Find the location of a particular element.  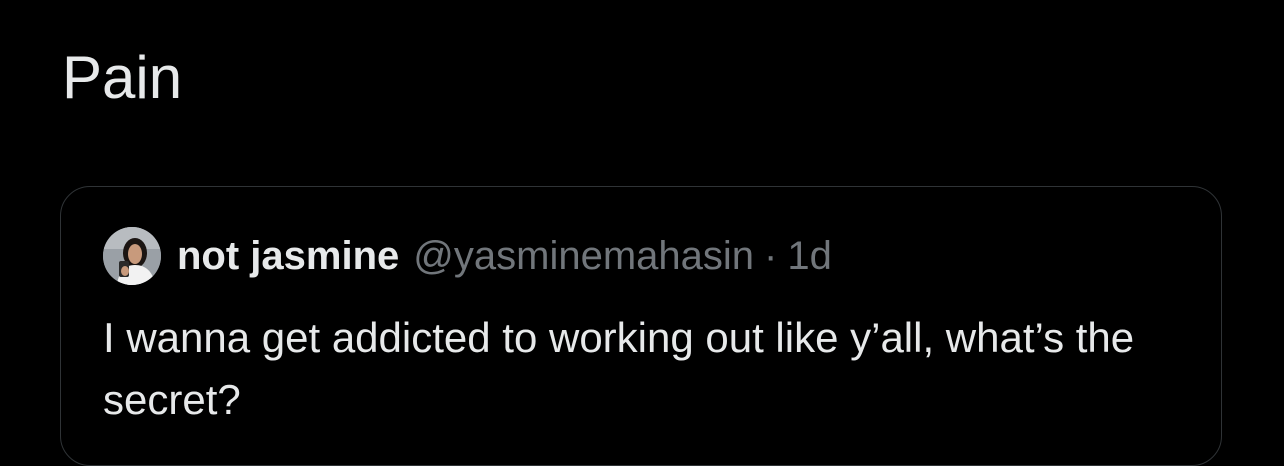

quoted-display-name: not jasmine is located at coordinates (288, 256).